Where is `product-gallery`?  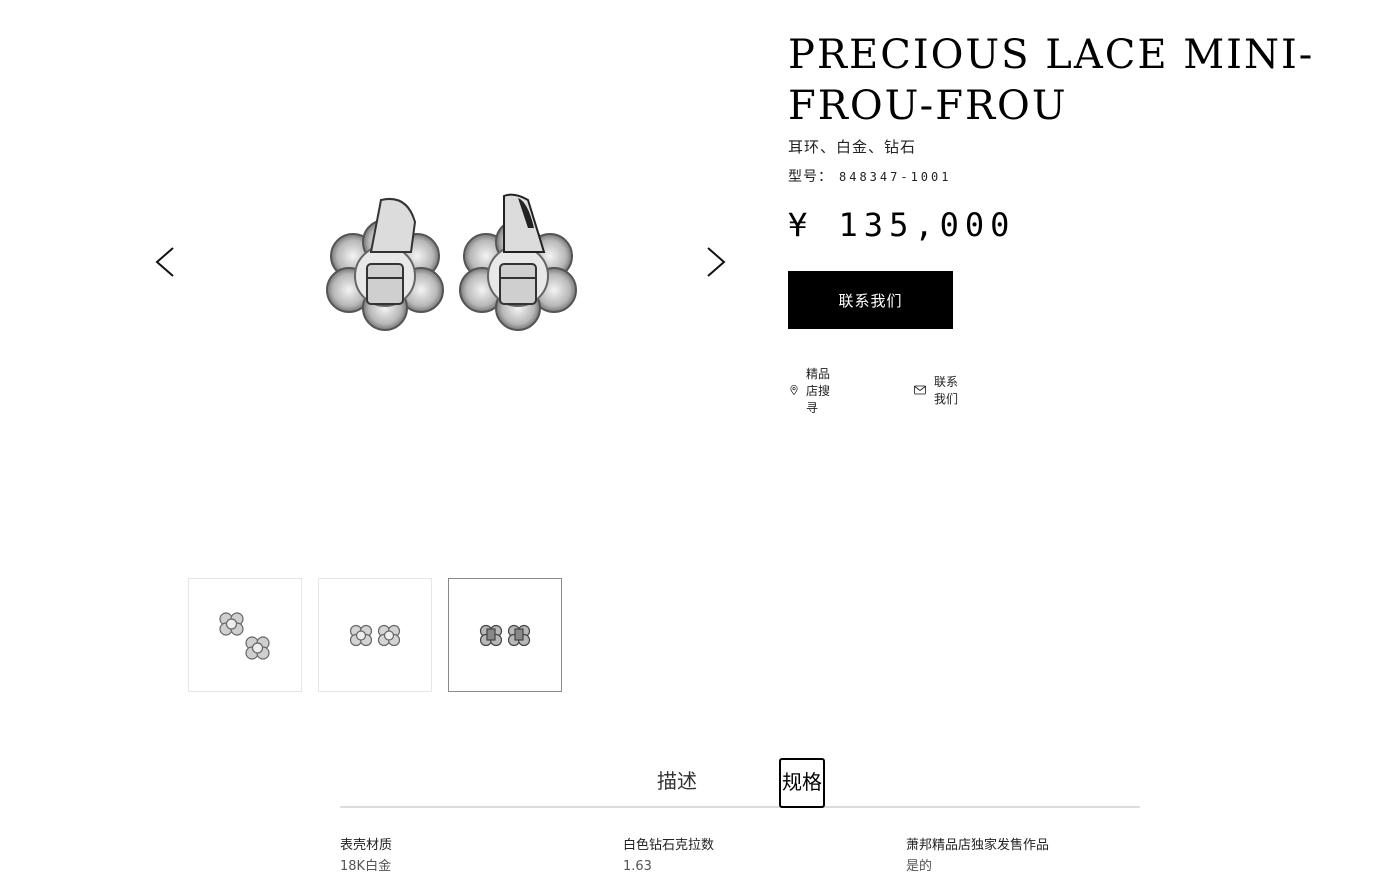 product-gallery is located at coordinates (440, 265).